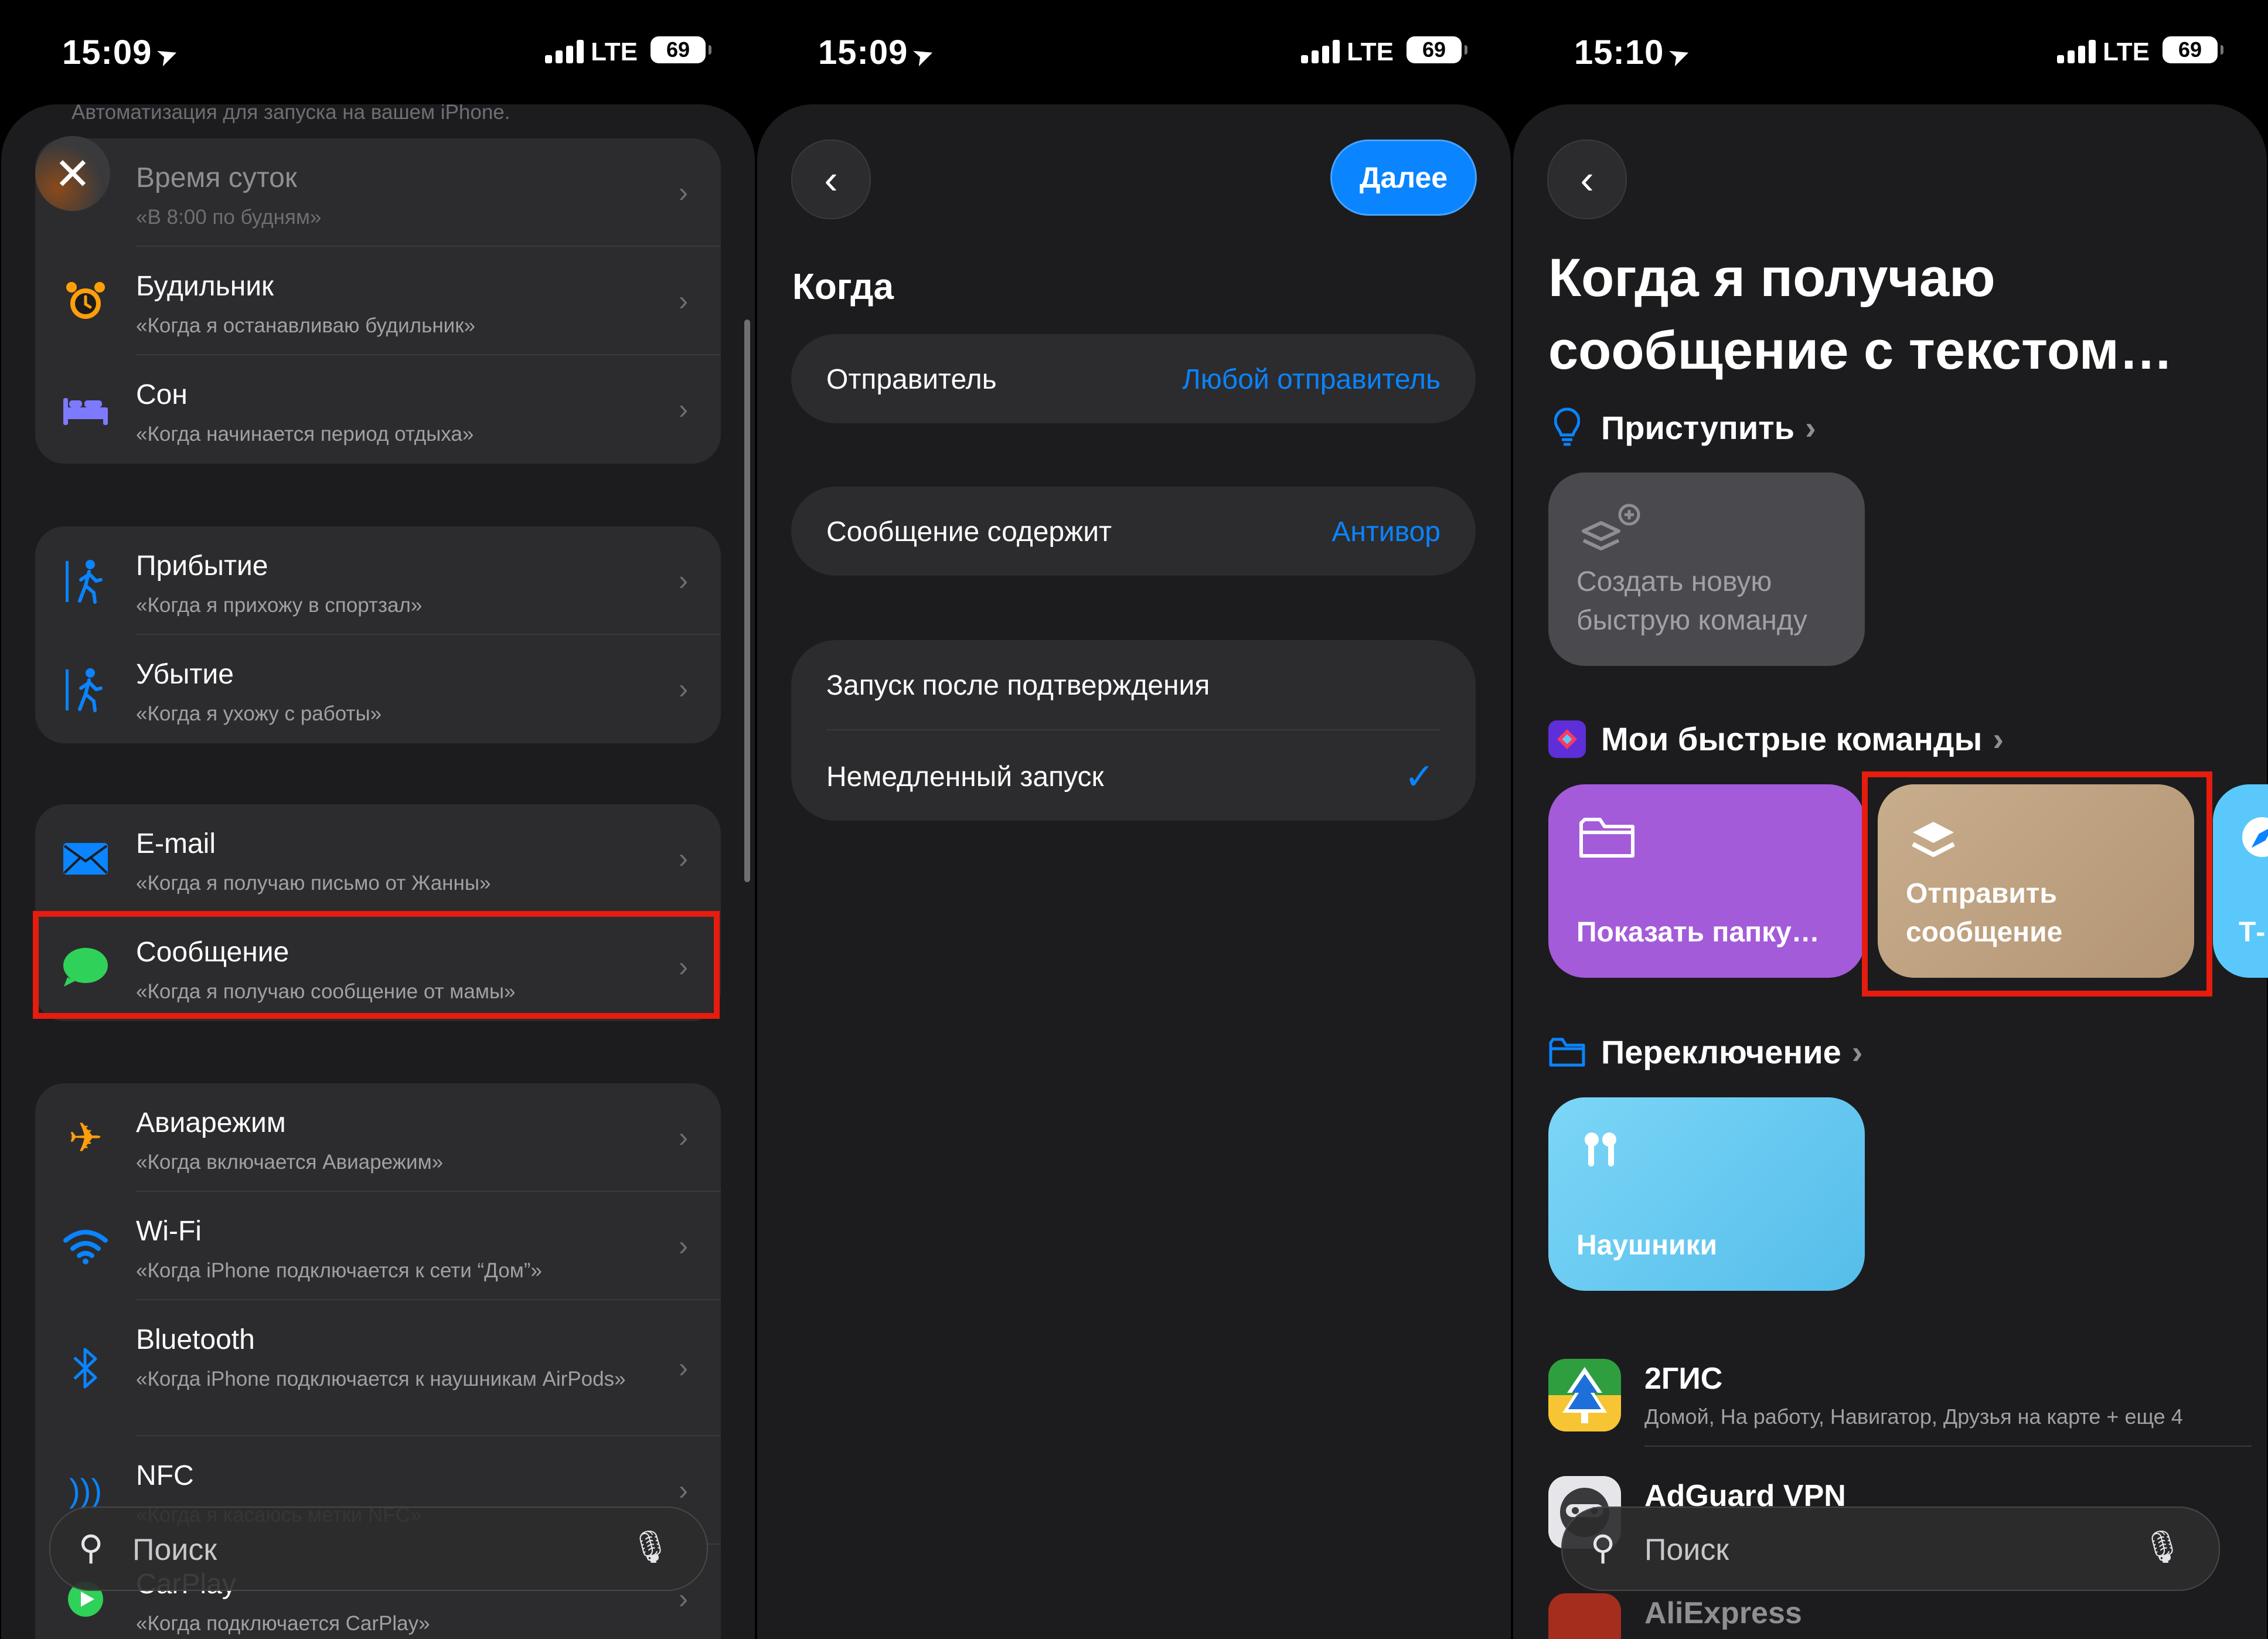 This screenshot has width=2268, height=1639. I want to click on contains-value: Антивор, so click(1386, 532).